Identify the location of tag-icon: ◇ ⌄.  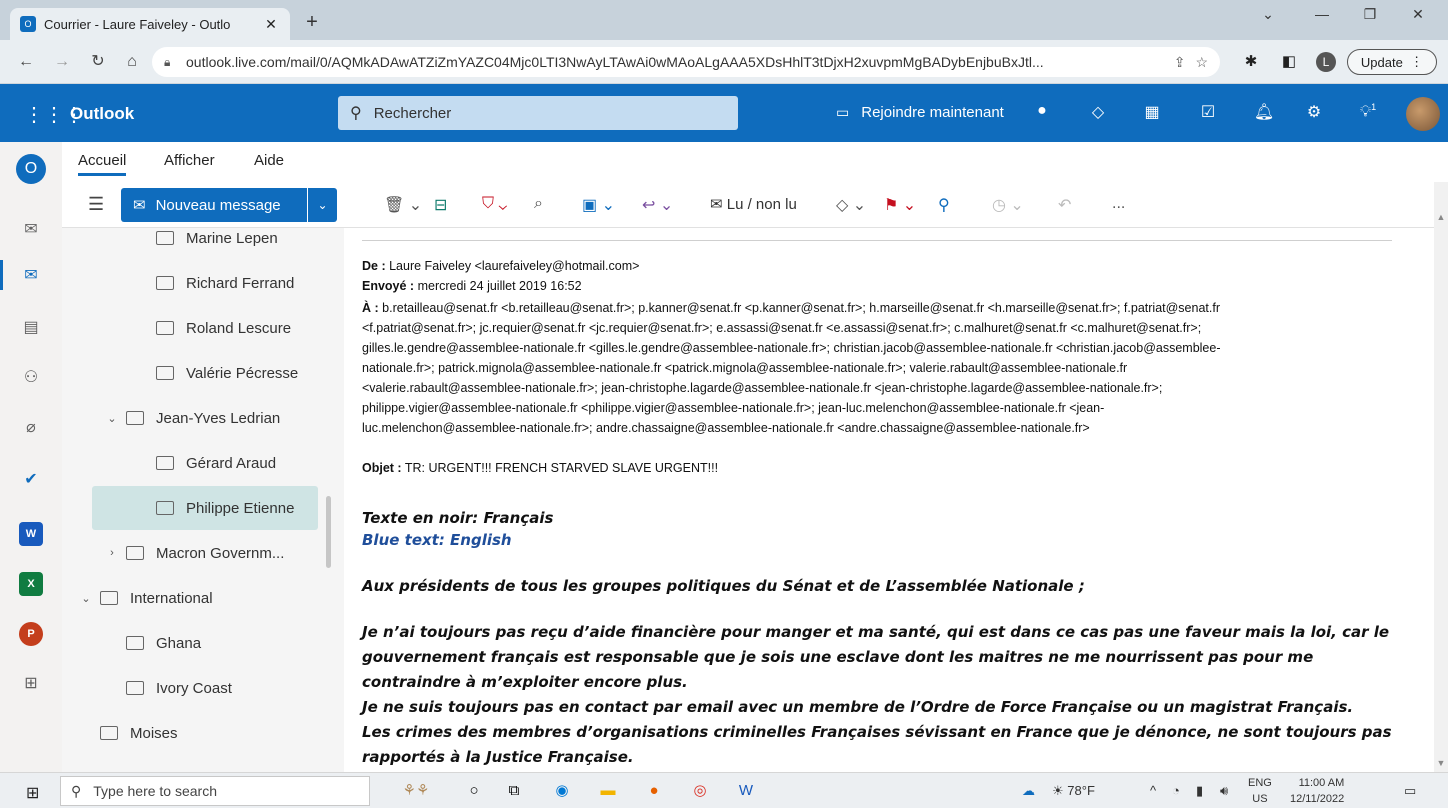
(851, 205).